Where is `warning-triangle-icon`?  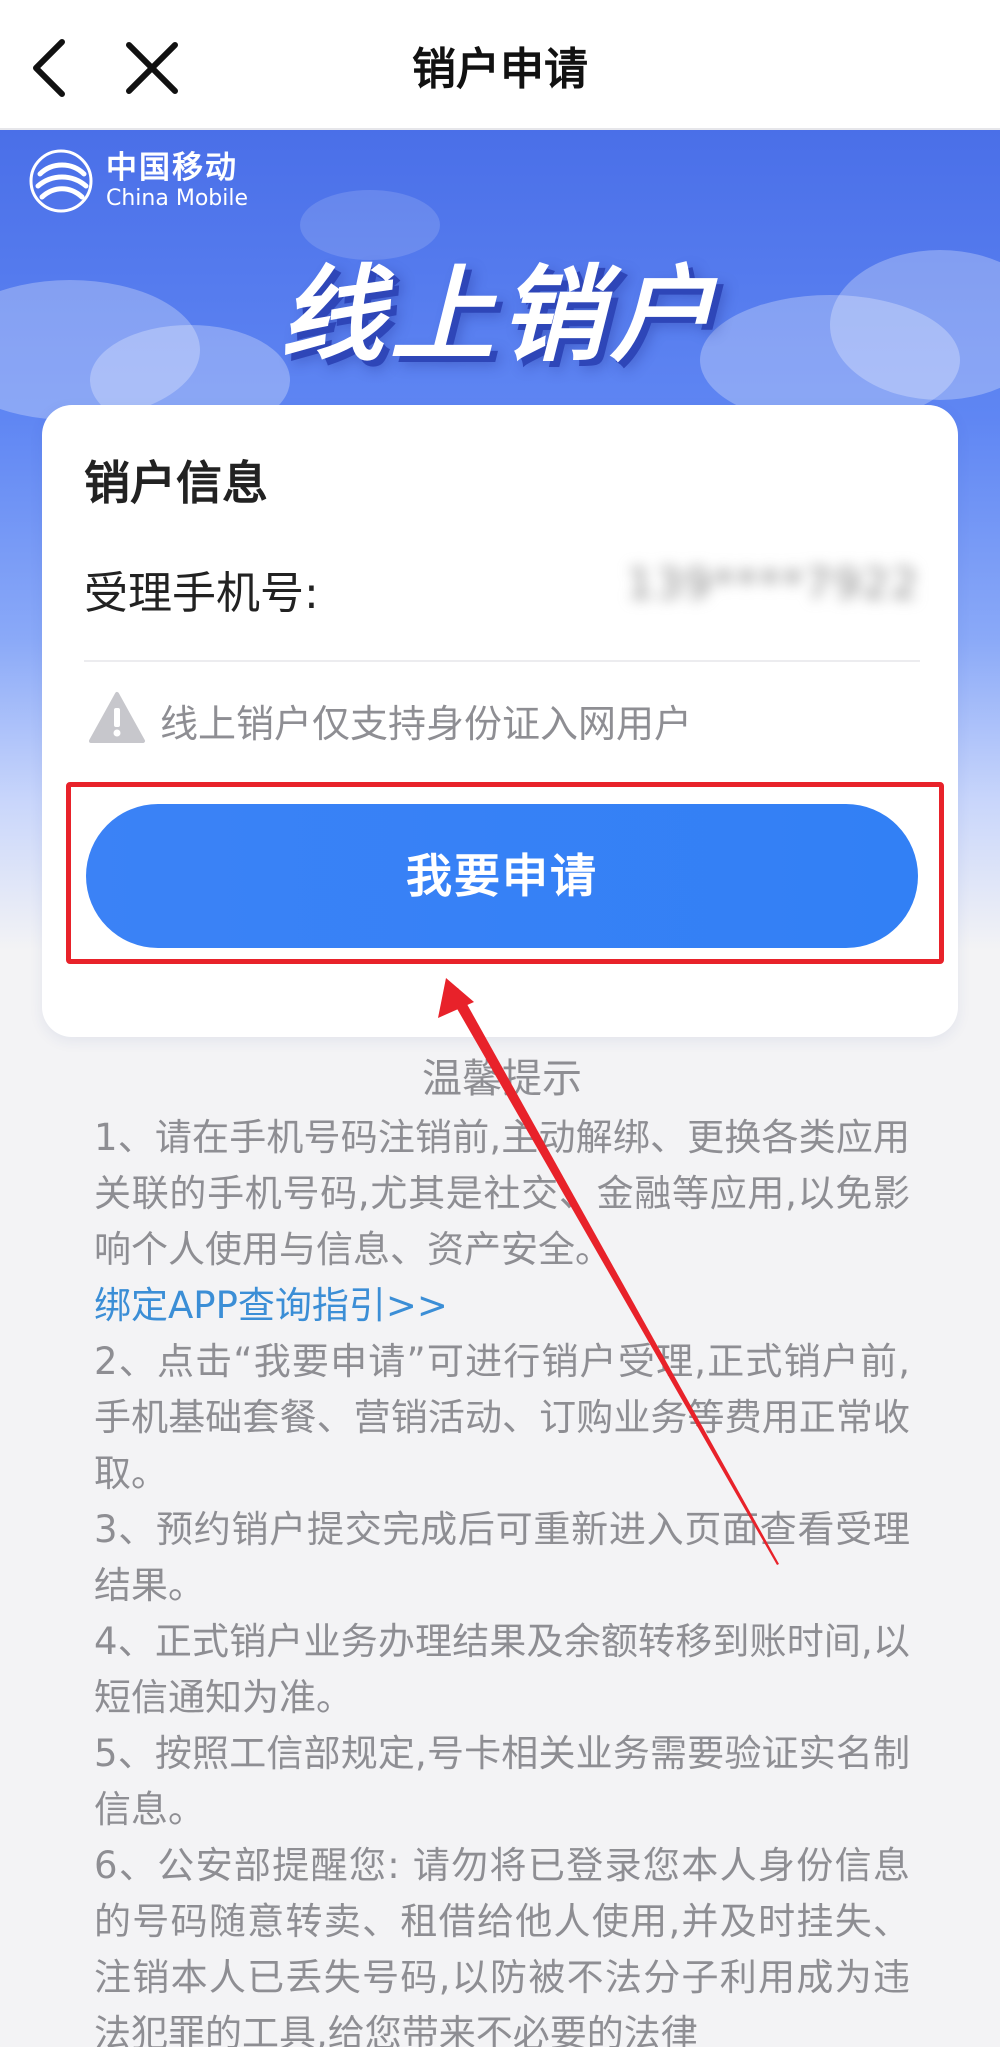
warning-triangle-icon is located at coordinates (117, 717).